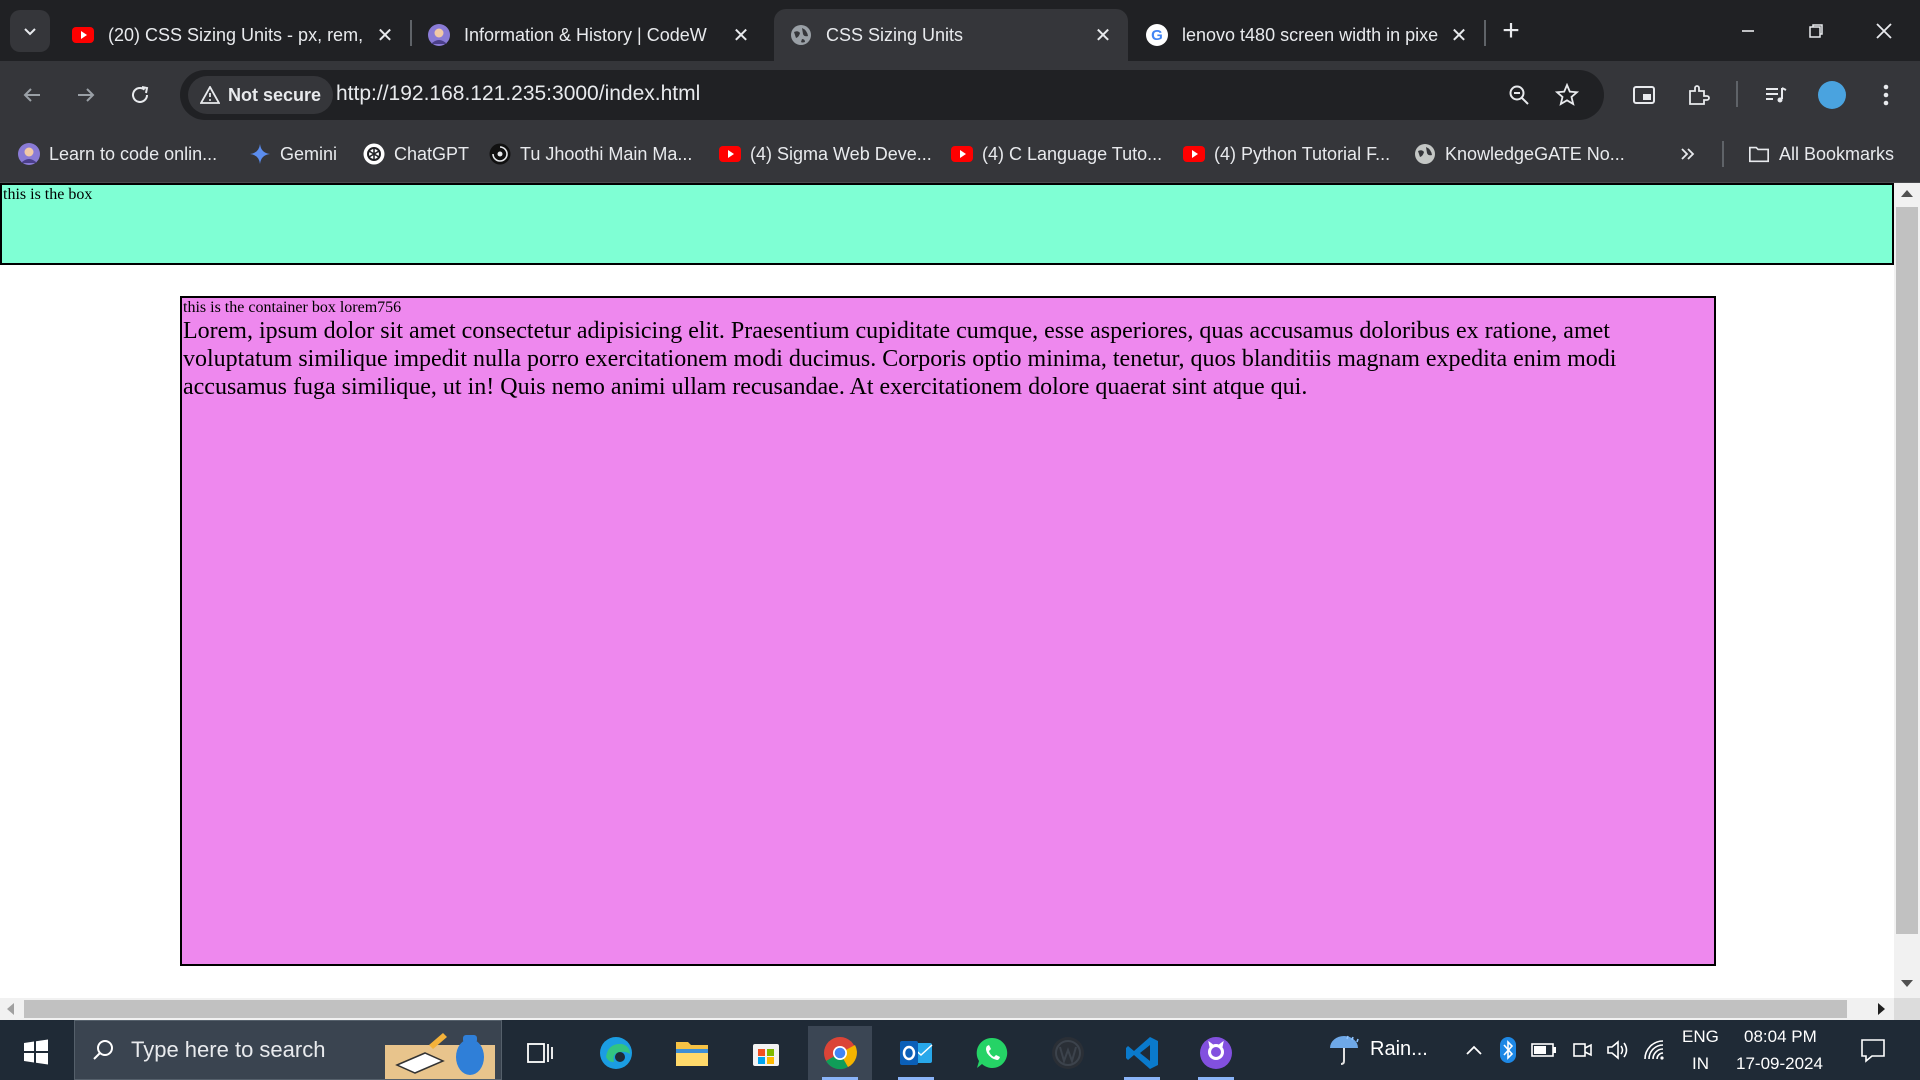 The height and width of the screenshot is (1080, 1920). What do you see at coordinates (103, 1050) in the screenshot?
I see `search-icon` at bounding box center [103, 1050].